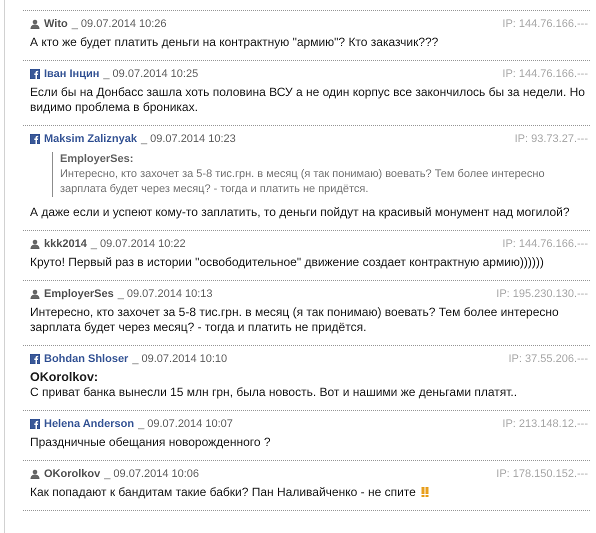 Image resolution: width=596 pixels, height=533 pixels. What do you see at coordinates (542, 474) in the screenshot?
I see `ip-address: IP: 178.150.152.---` at bounding box center [542, 474].